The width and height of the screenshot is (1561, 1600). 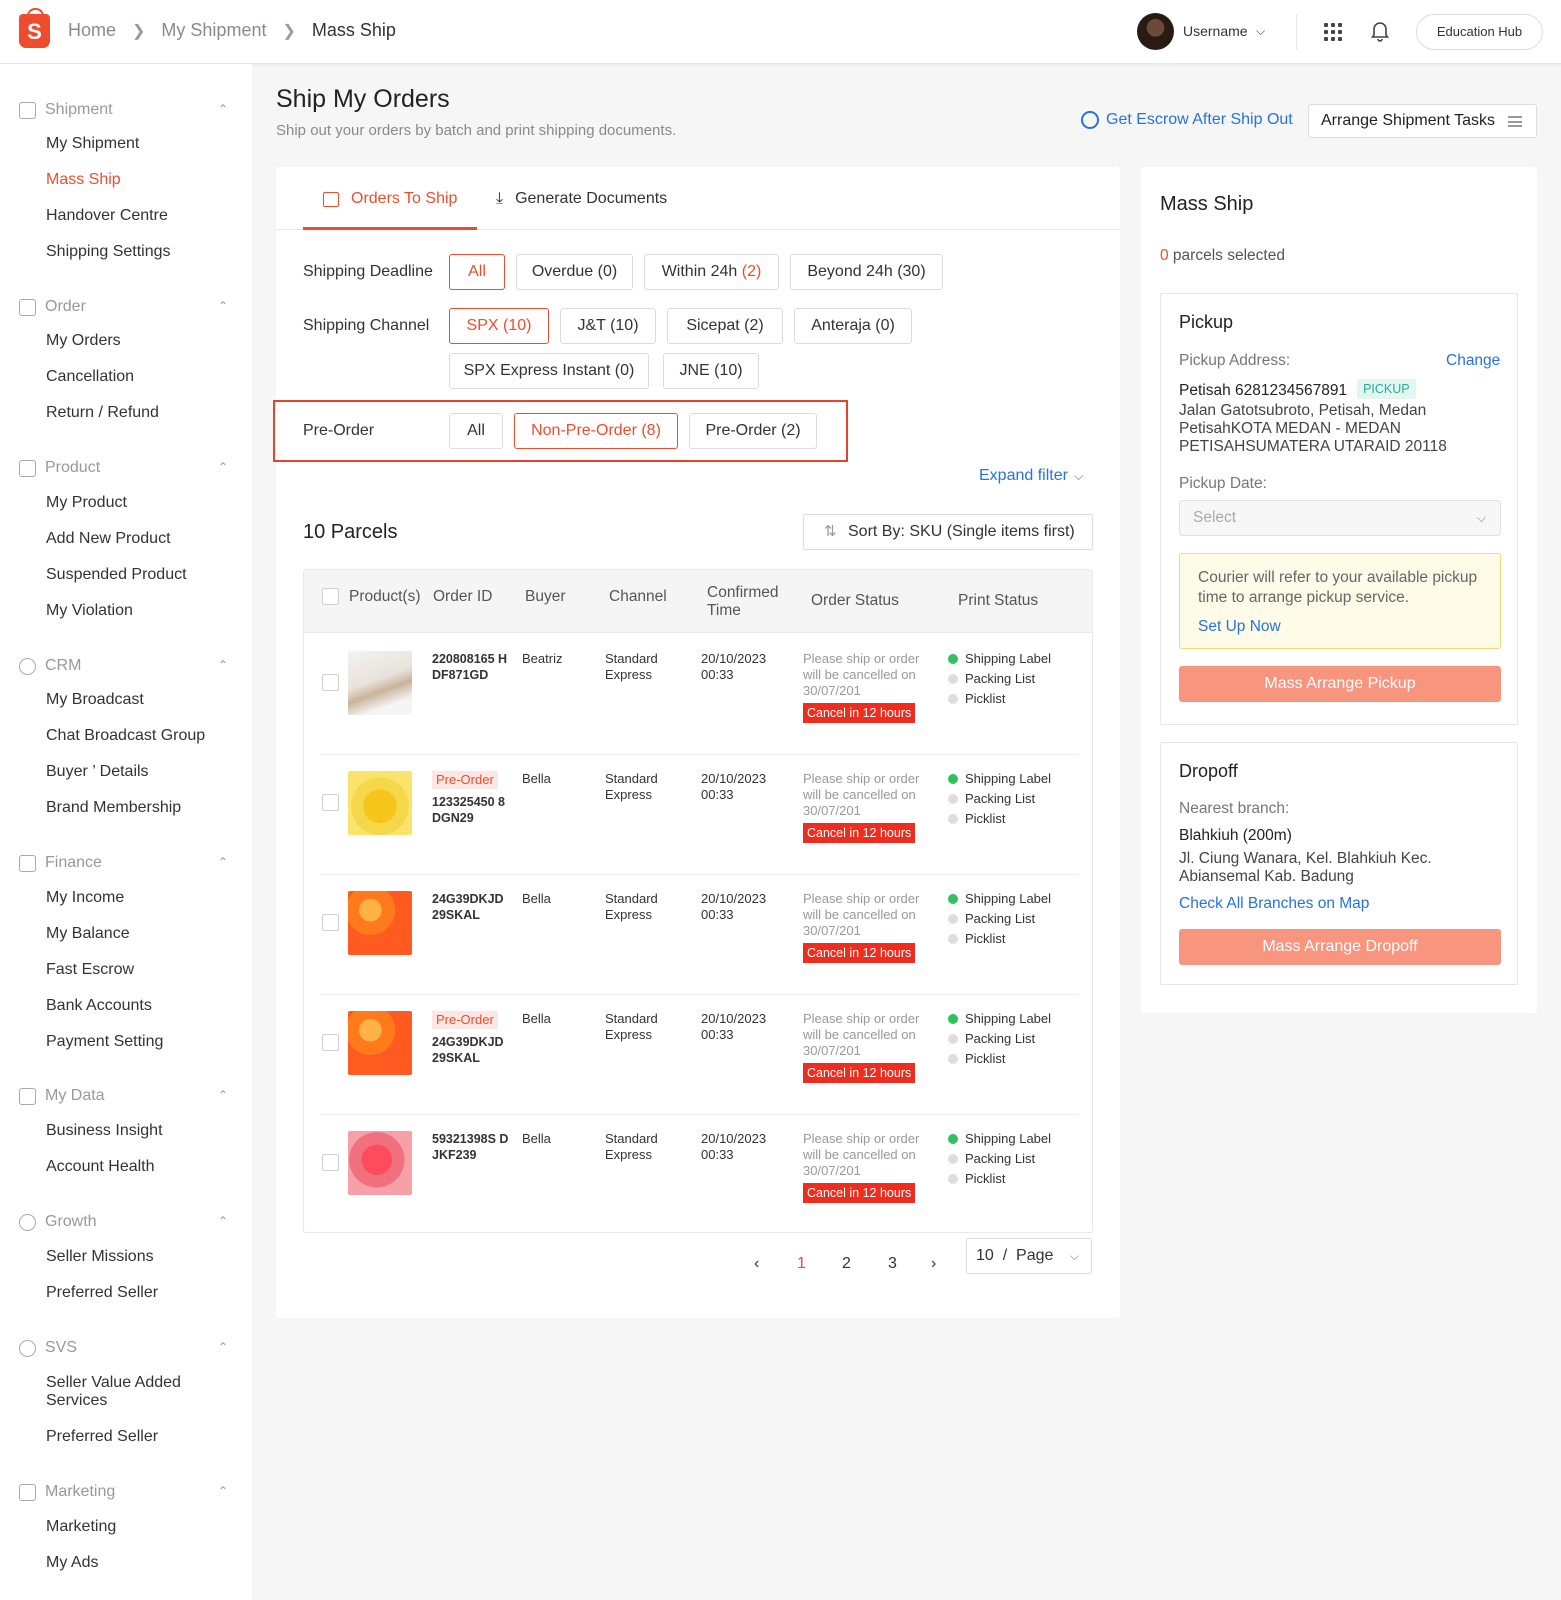 What do you see at coordinates (34, 28) in the screenshot?
I see `shopee-logo-icon: S` at bounding box center [34, 28].